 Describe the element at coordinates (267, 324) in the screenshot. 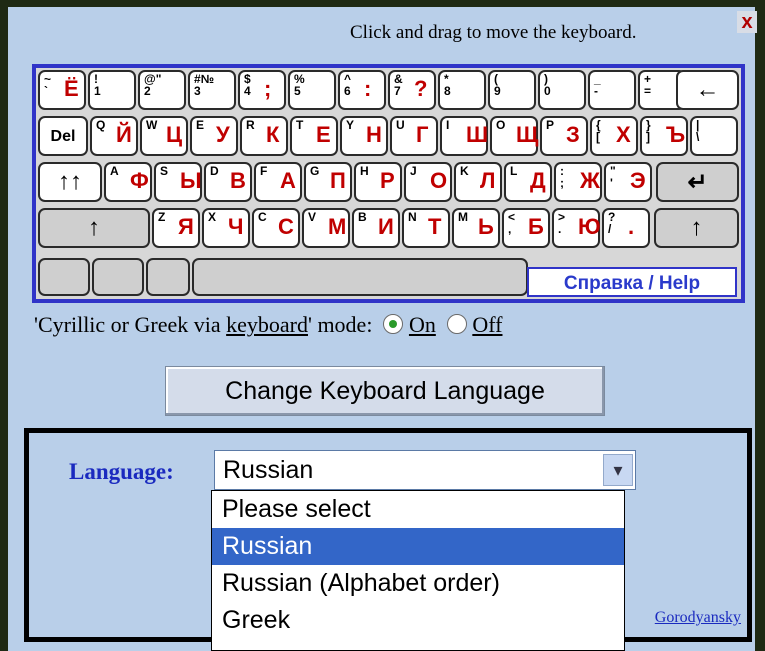

I see `keyboard-link: keyboard` at that location.